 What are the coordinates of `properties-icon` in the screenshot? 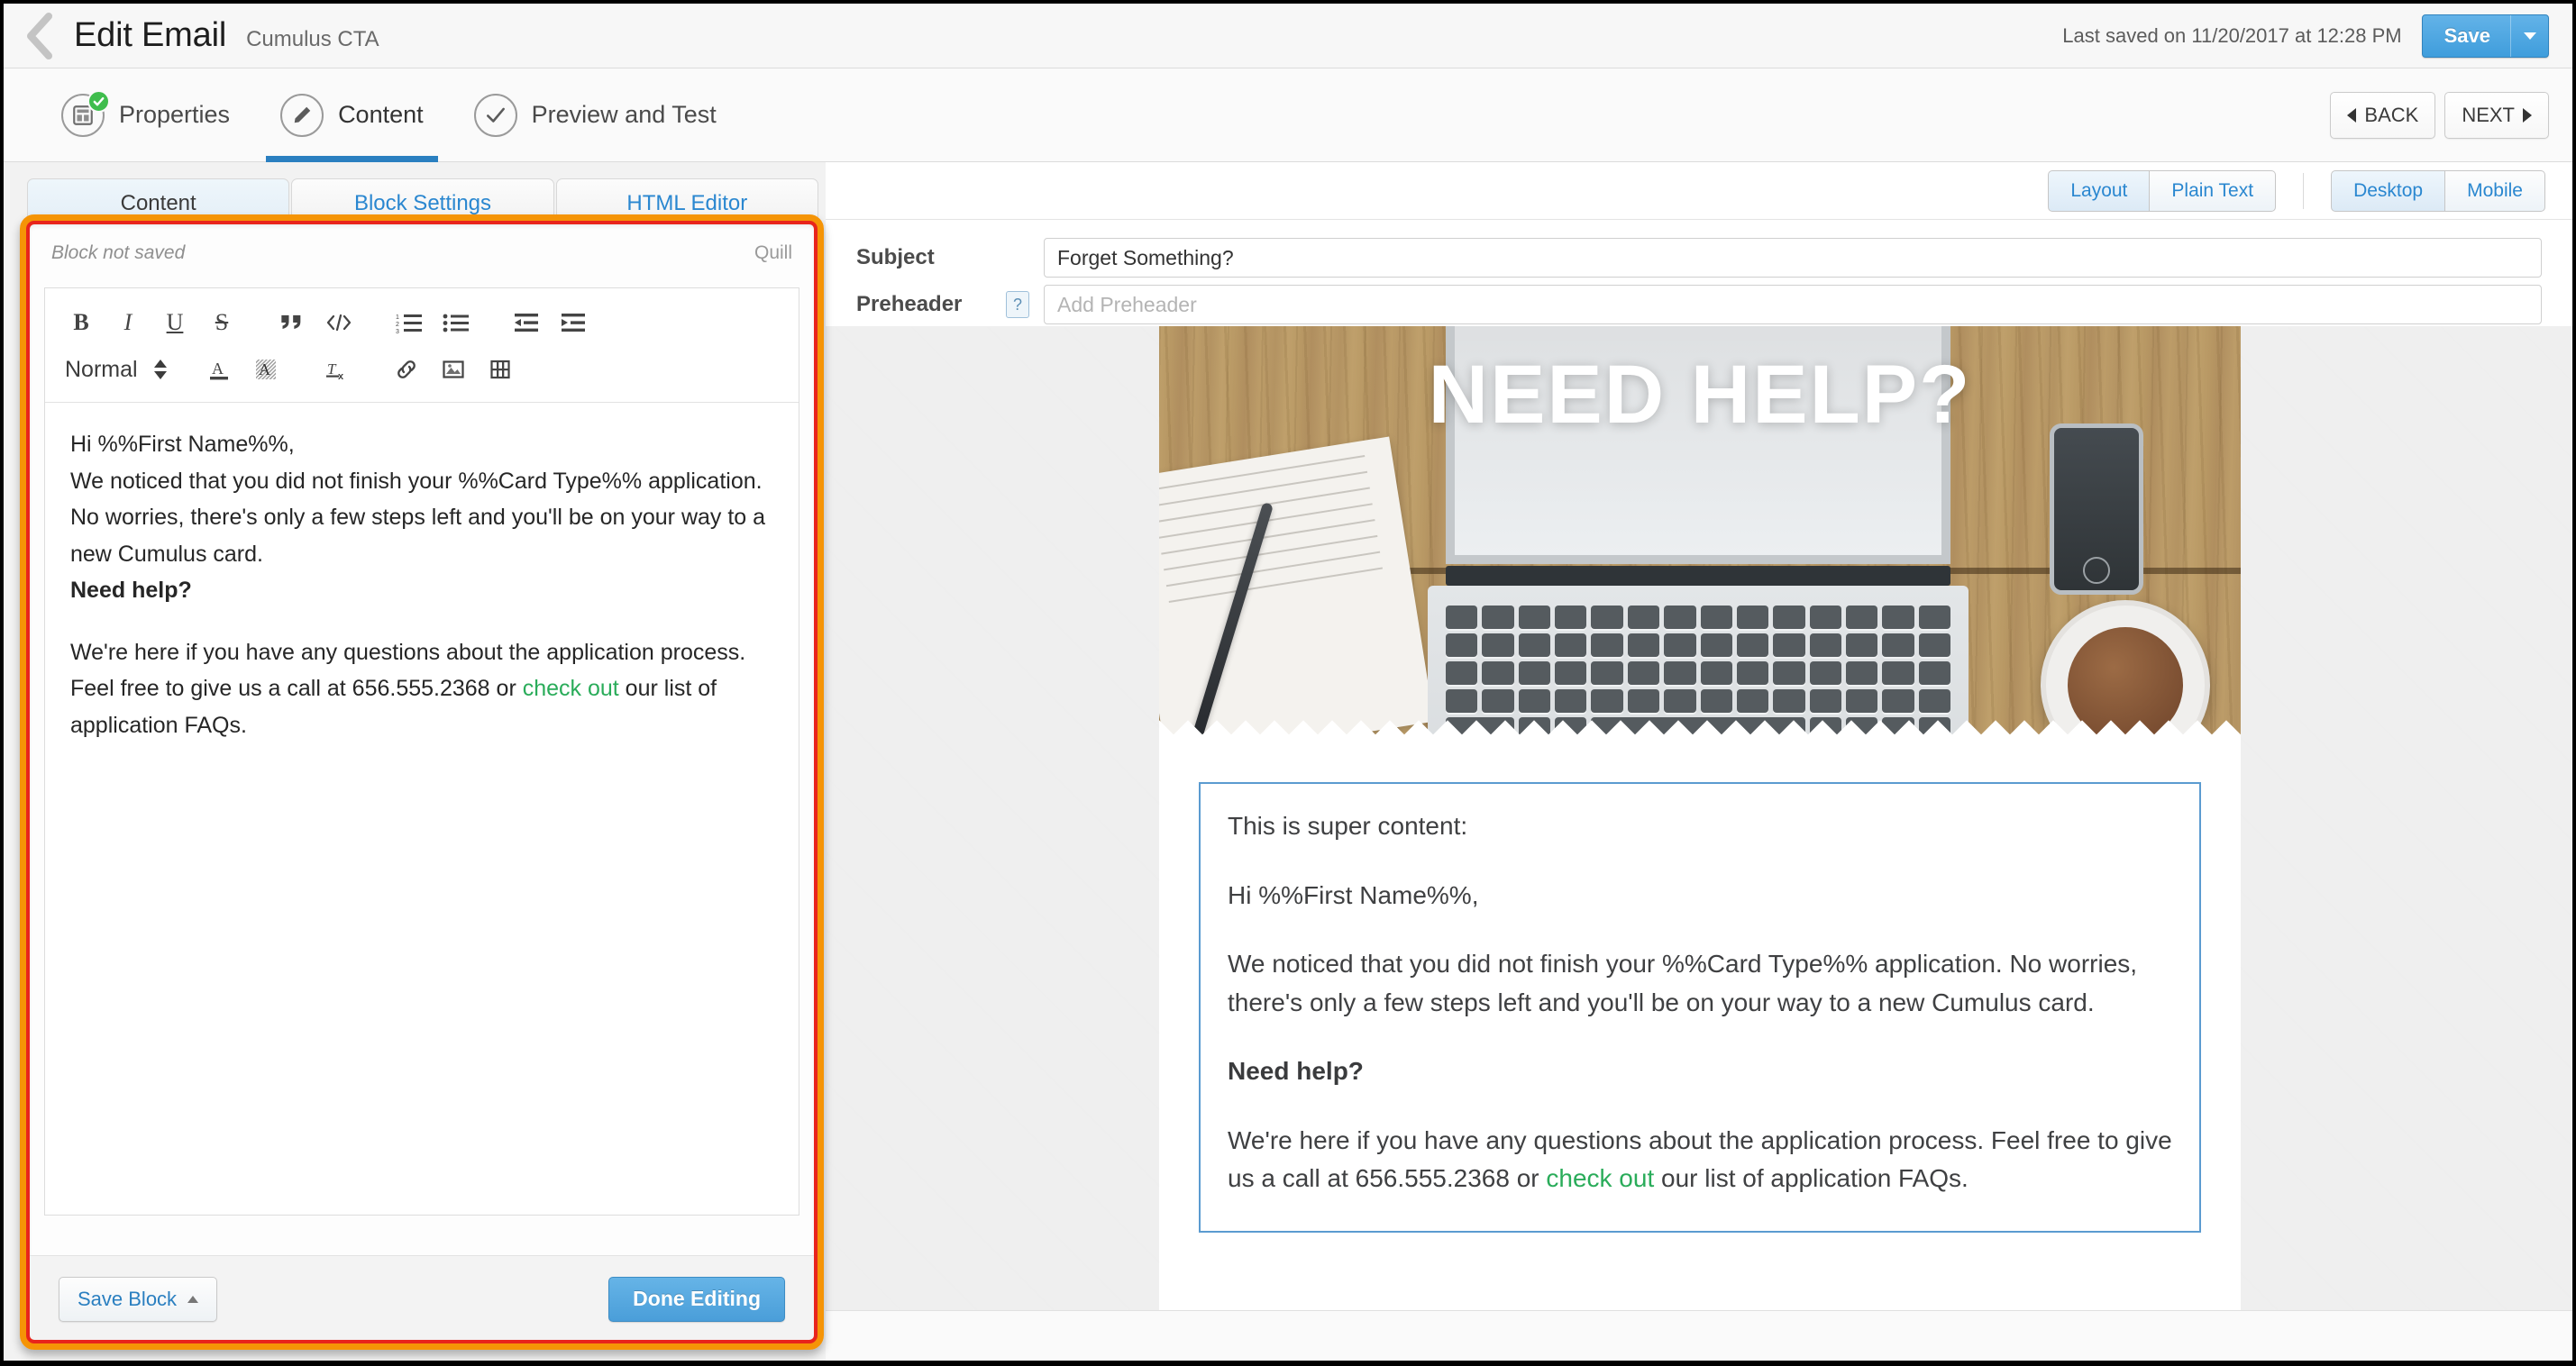 It's located at (85, 113).